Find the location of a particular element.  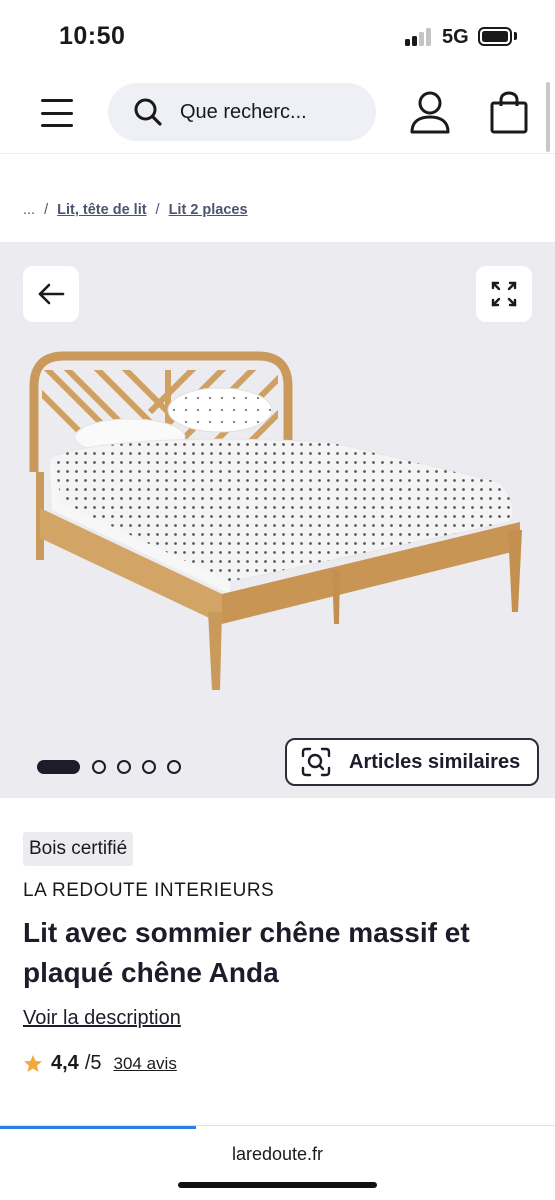

breadcrumb-item-lit-2-places: Lit 2 places is located at coordinates (208, 210).